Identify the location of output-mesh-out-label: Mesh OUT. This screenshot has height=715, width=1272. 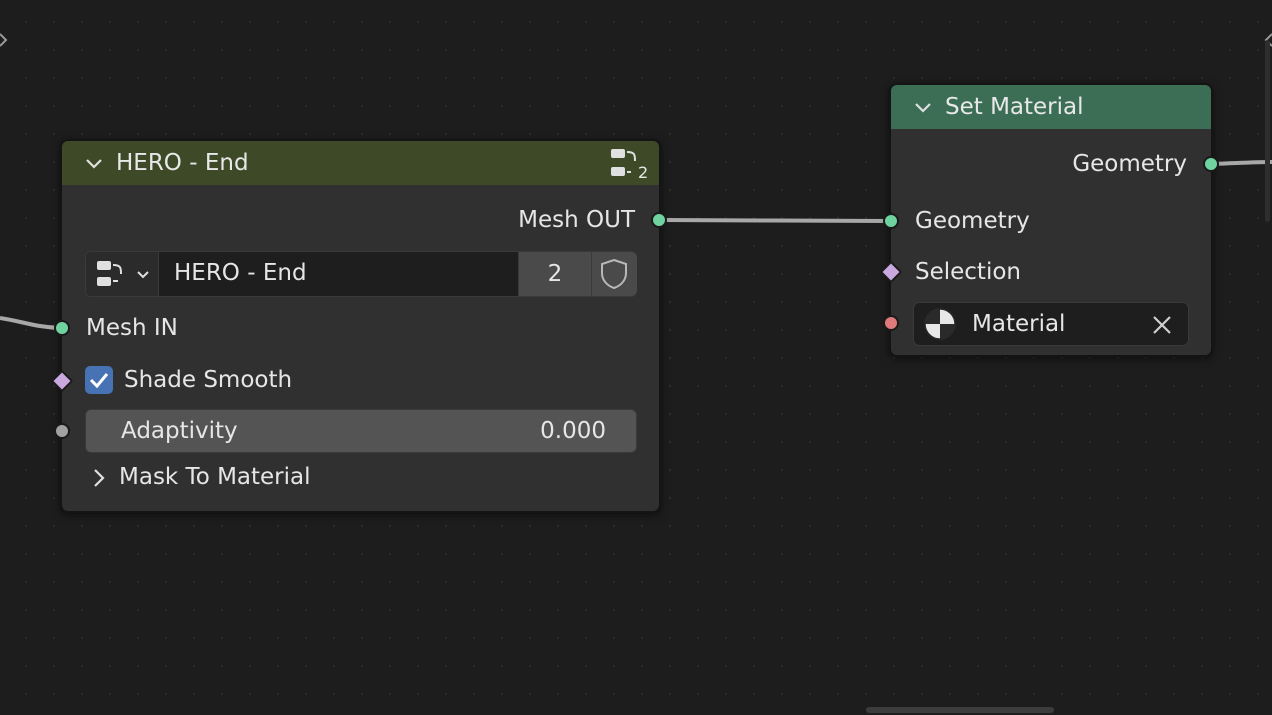
(576, 220).